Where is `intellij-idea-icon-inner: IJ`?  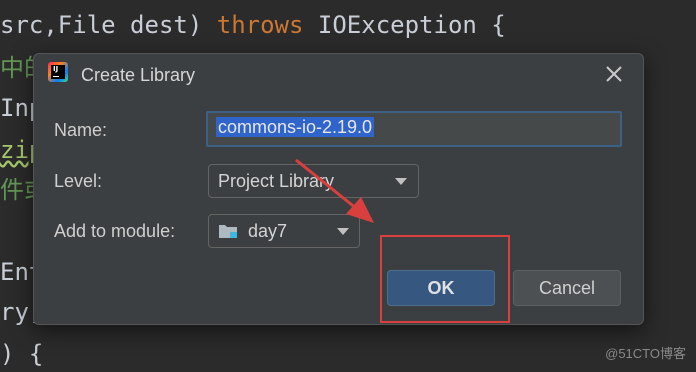
intellij-idea-icon-inner: IJ is located at coordinates (58, 72).